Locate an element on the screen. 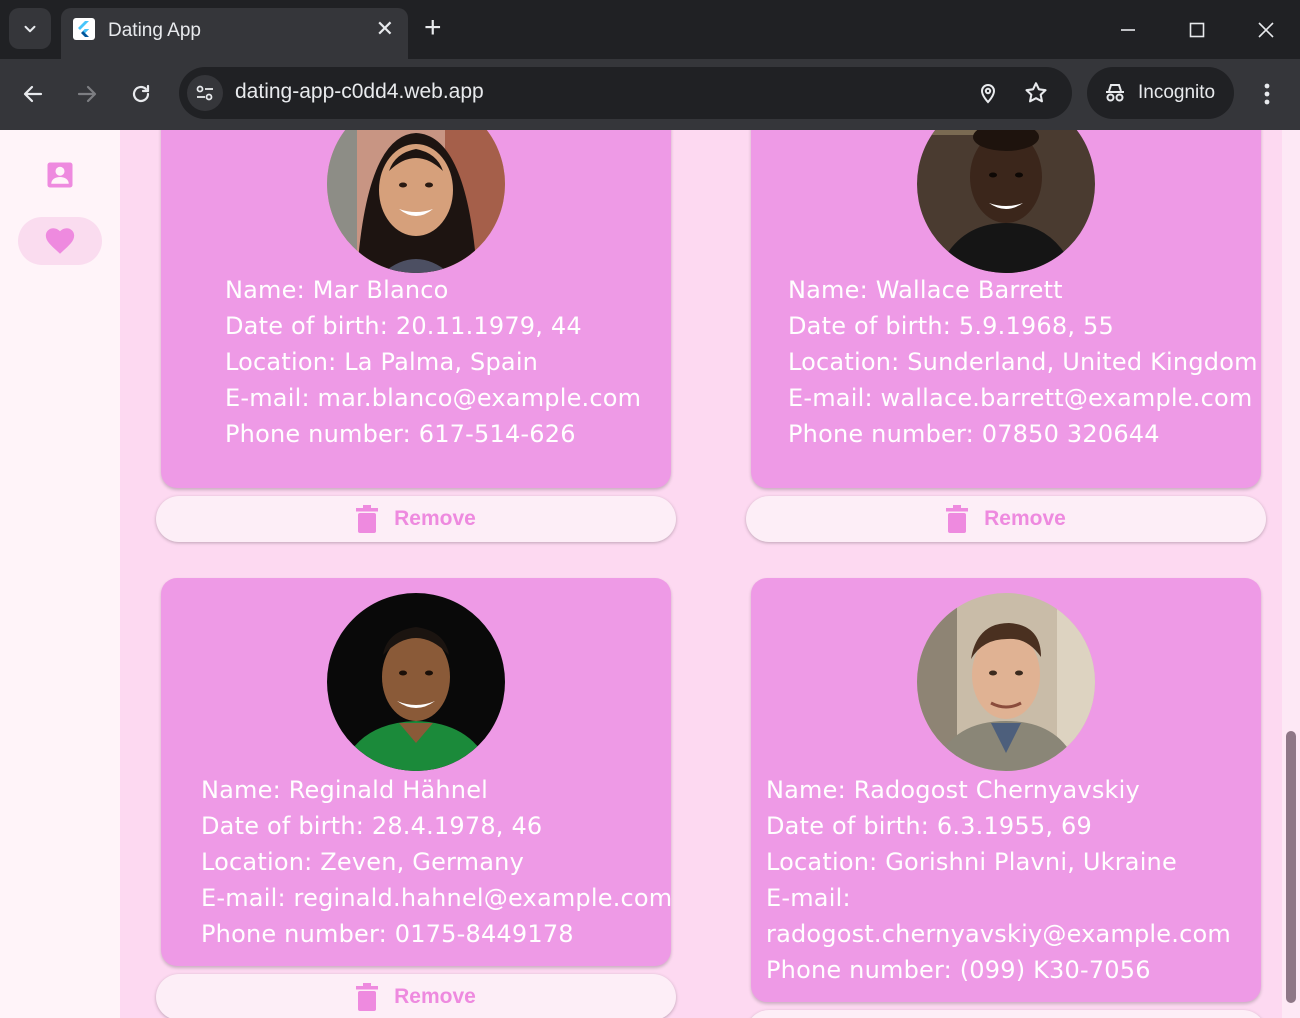 This screenshot has height=1018, width=1300. browser-toolbar: dating-app-c0dd4.web.app Incognito is located at coordinates (650, 94).